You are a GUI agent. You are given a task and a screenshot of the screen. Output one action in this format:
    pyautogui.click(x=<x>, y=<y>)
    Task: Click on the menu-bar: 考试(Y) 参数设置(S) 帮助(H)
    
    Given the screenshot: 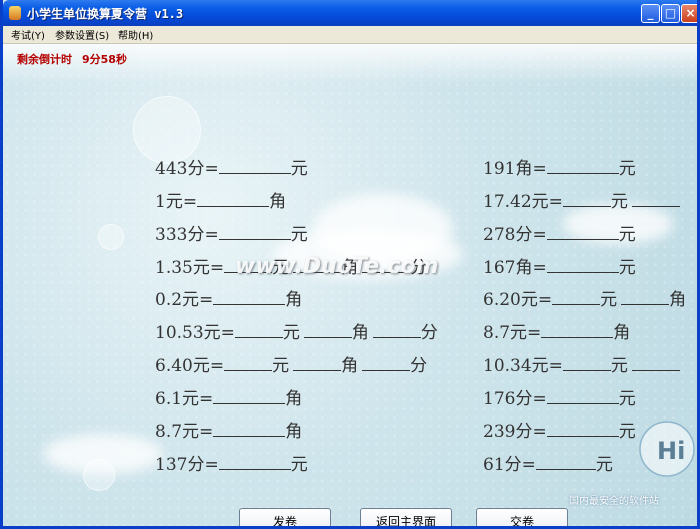 What is the action you would take?
    pyautogui.click(x=350, y=35)
    